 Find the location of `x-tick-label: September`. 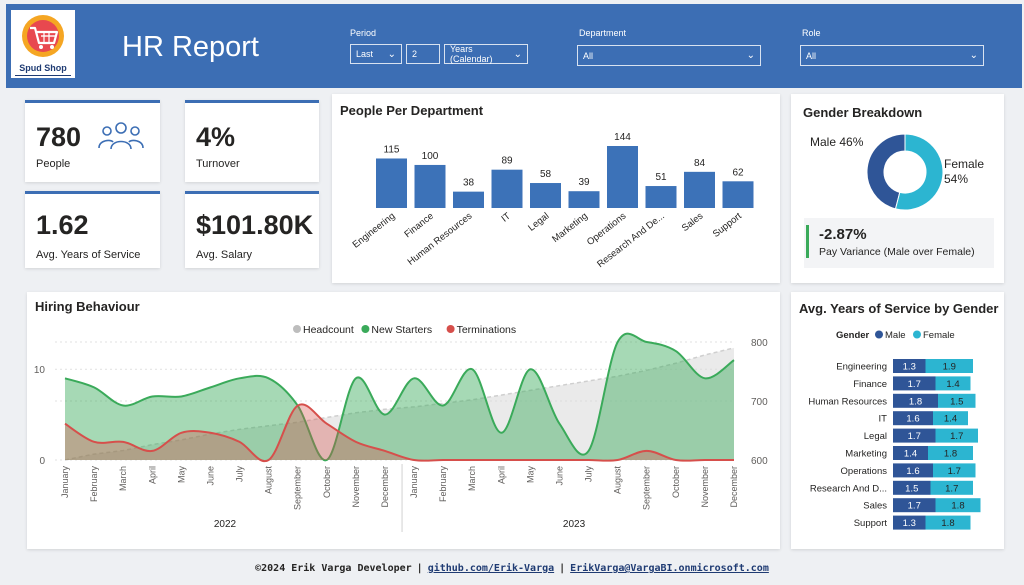

x-tick-label: September is located at coordinates (647, 488).